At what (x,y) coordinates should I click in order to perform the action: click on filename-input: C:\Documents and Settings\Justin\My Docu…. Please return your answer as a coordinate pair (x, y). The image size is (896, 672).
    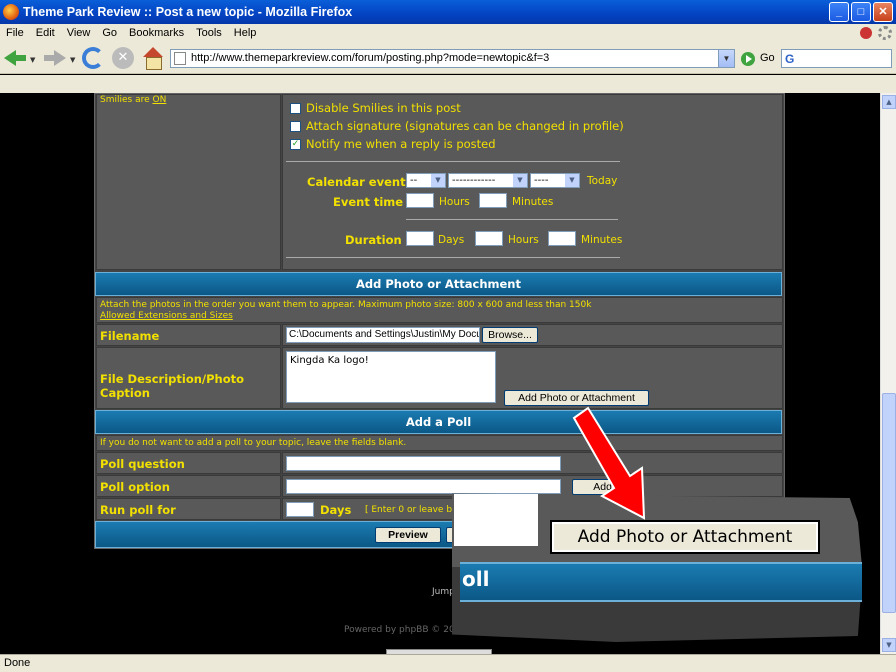
    Looking at the image, I should click on (383, 335).